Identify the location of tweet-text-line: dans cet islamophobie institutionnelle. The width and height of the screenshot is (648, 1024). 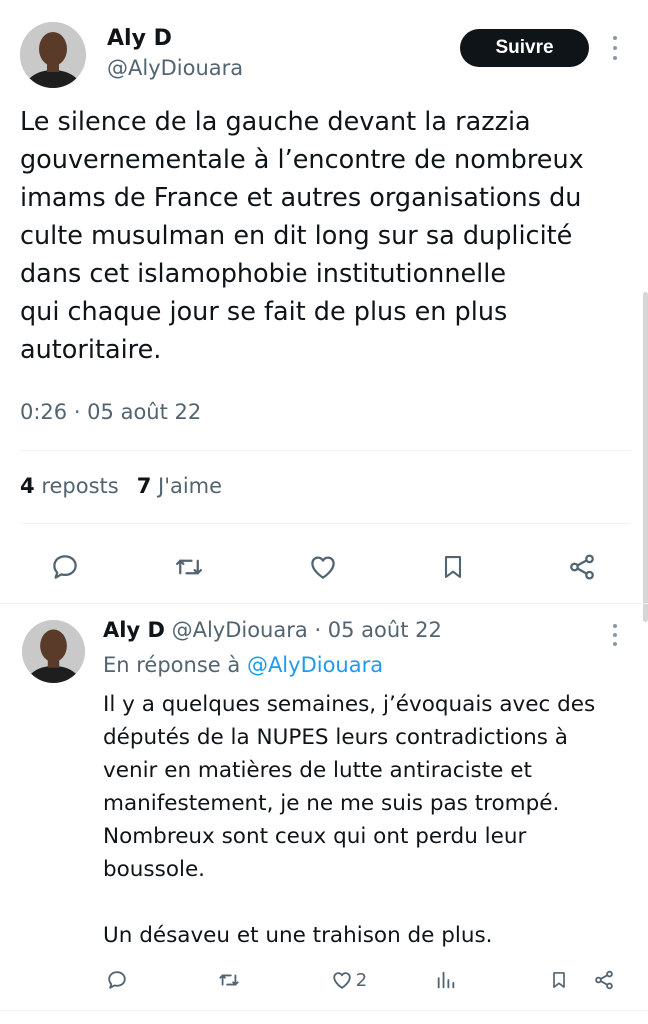
(263, 274).